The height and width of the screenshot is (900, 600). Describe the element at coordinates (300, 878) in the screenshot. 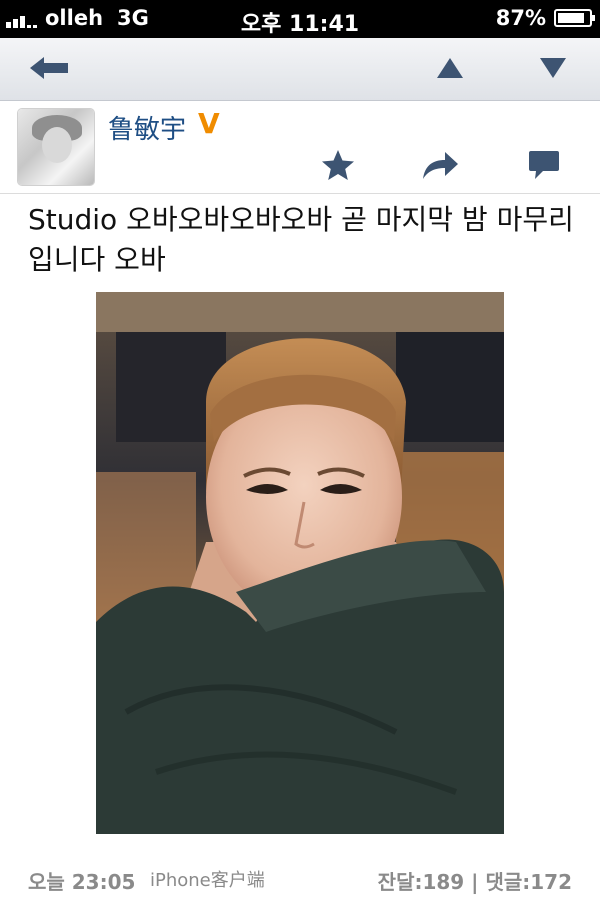

I see `post-footer: 오늘 23:05 iPhone客户端 잔달:189 | 댓글:172` at that location.